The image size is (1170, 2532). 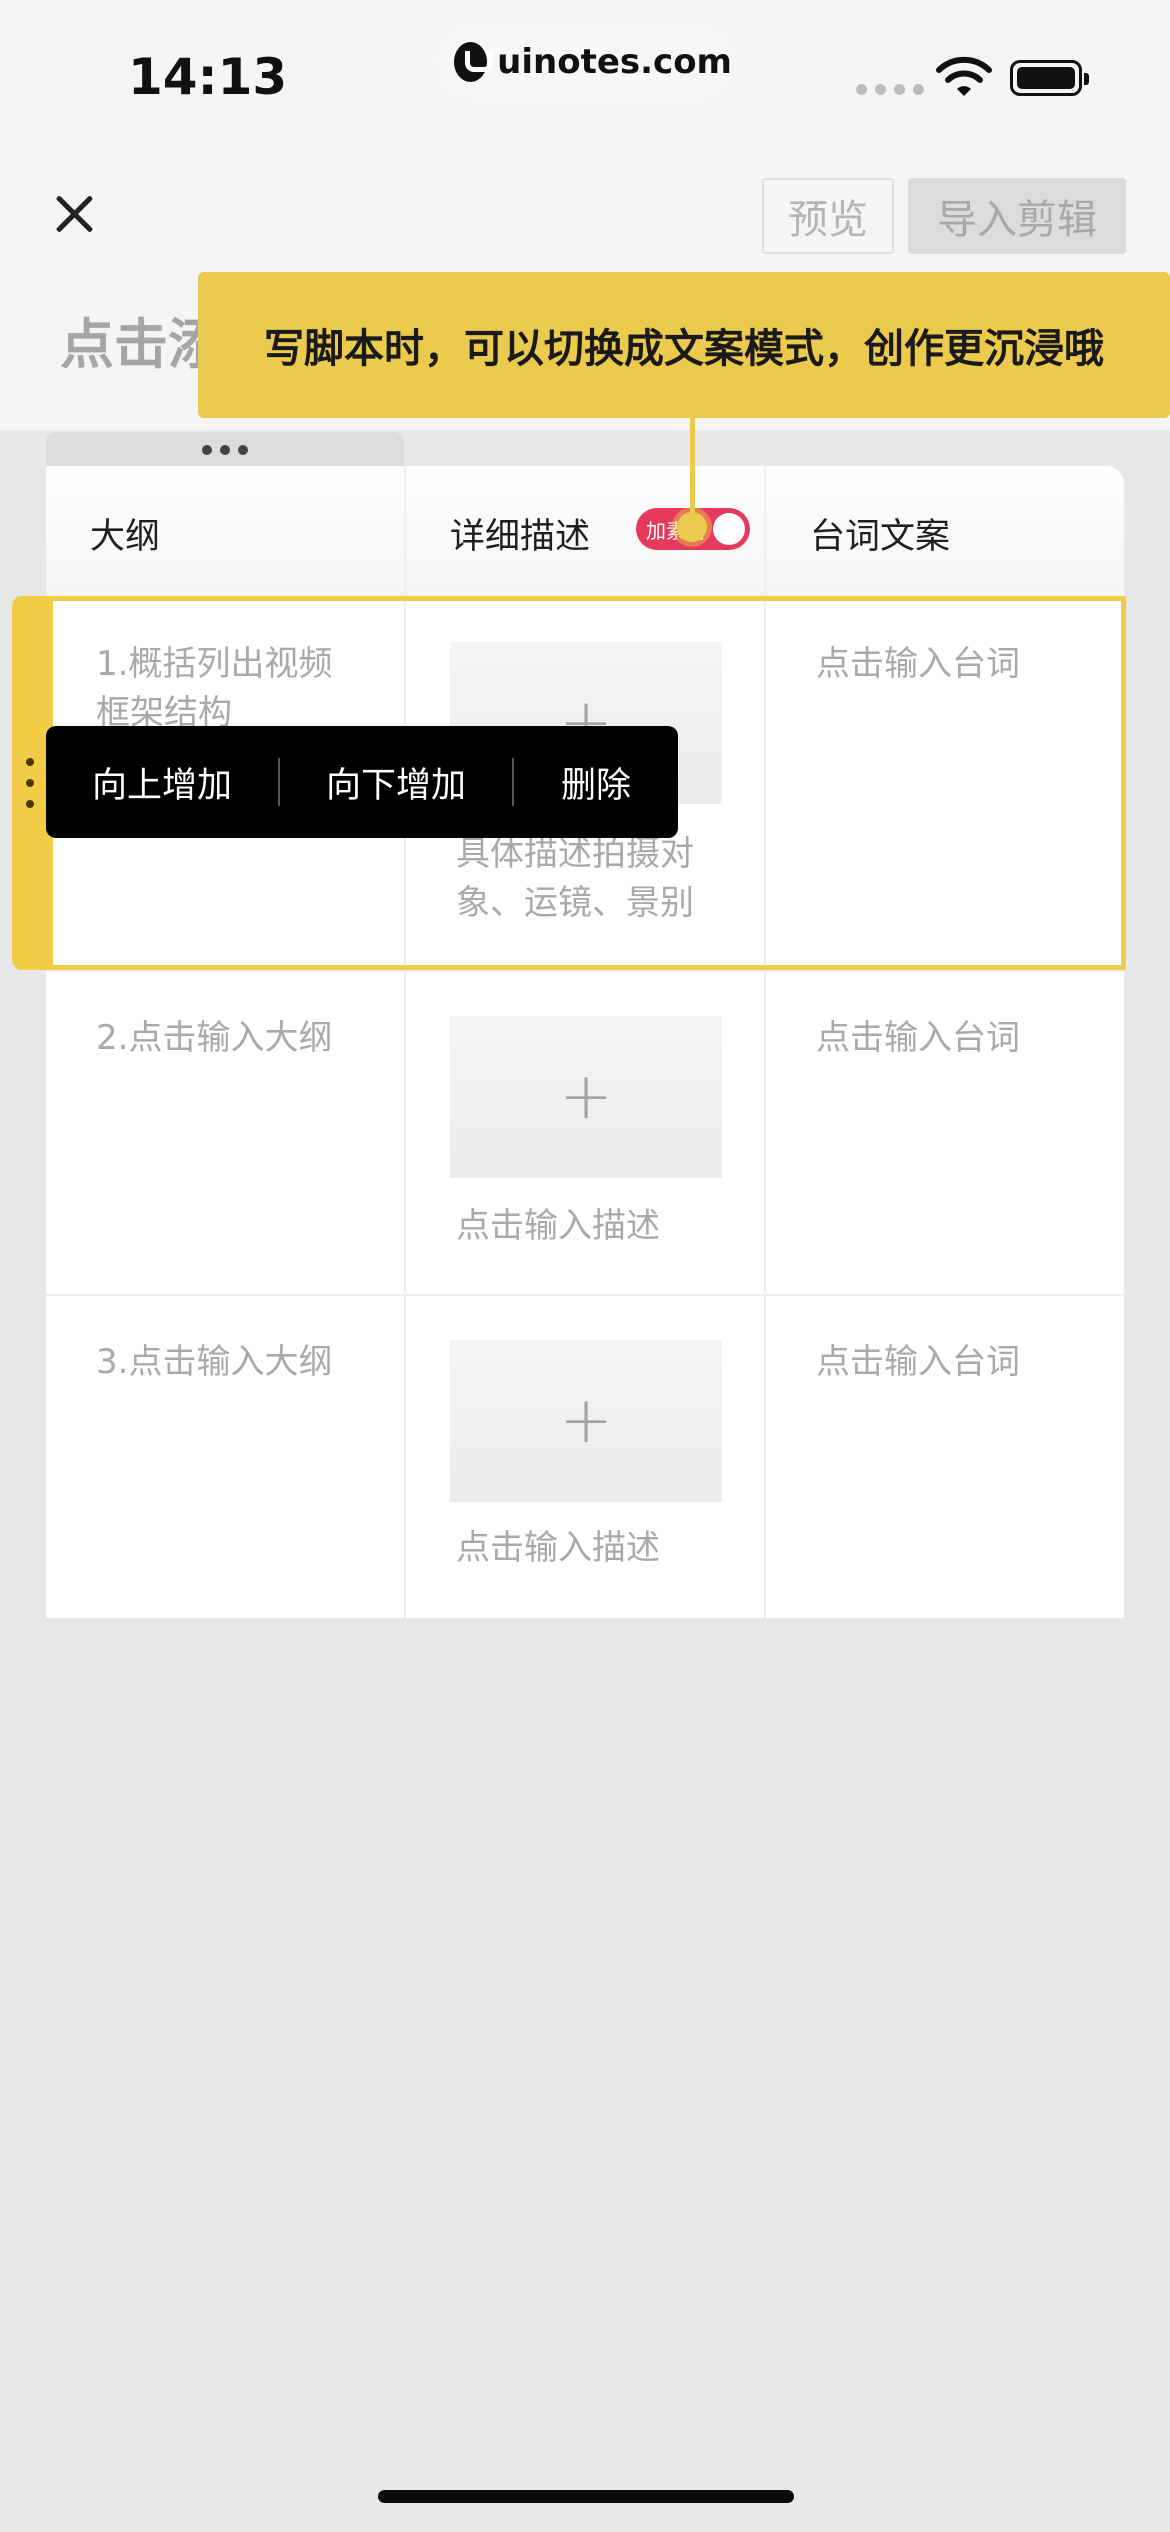 I want to click on mode-tip-tooltip: 写脚本时，可以切换成文案模式，创作更沉浸哦, so click(x=684, y=345).